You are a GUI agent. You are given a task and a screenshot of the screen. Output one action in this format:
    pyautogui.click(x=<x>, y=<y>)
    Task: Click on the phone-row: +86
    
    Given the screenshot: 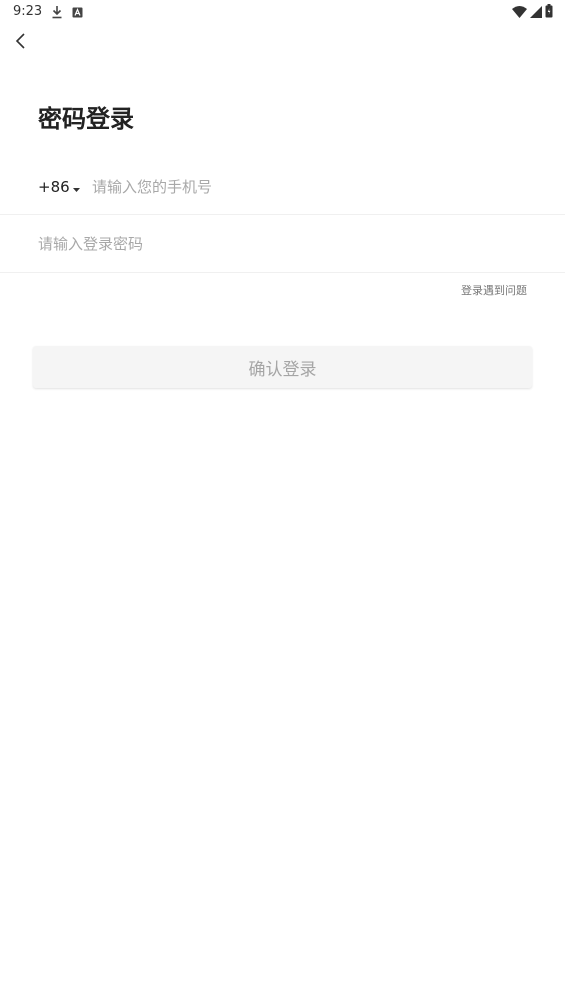 What is the action you would take?
    pyautogui.click(x=282, y=187)
    